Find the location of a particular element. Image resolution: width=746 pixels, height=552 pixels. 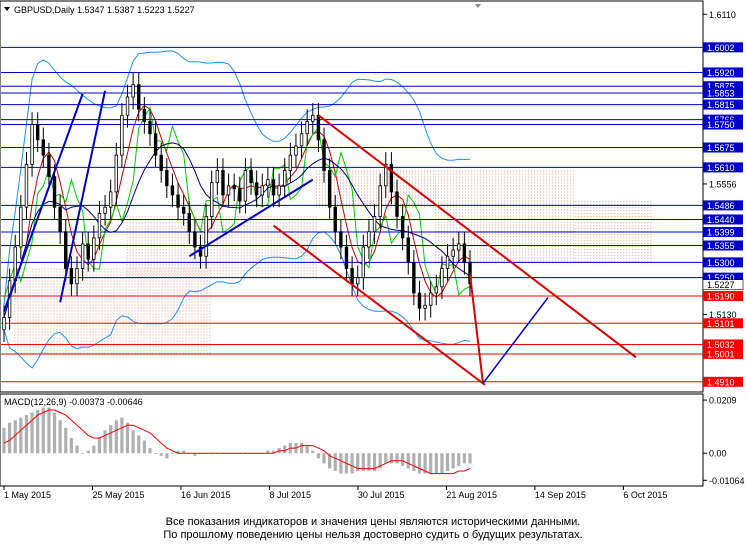

y-tick-label: 1.5556 is located at coordinates (723, 184).